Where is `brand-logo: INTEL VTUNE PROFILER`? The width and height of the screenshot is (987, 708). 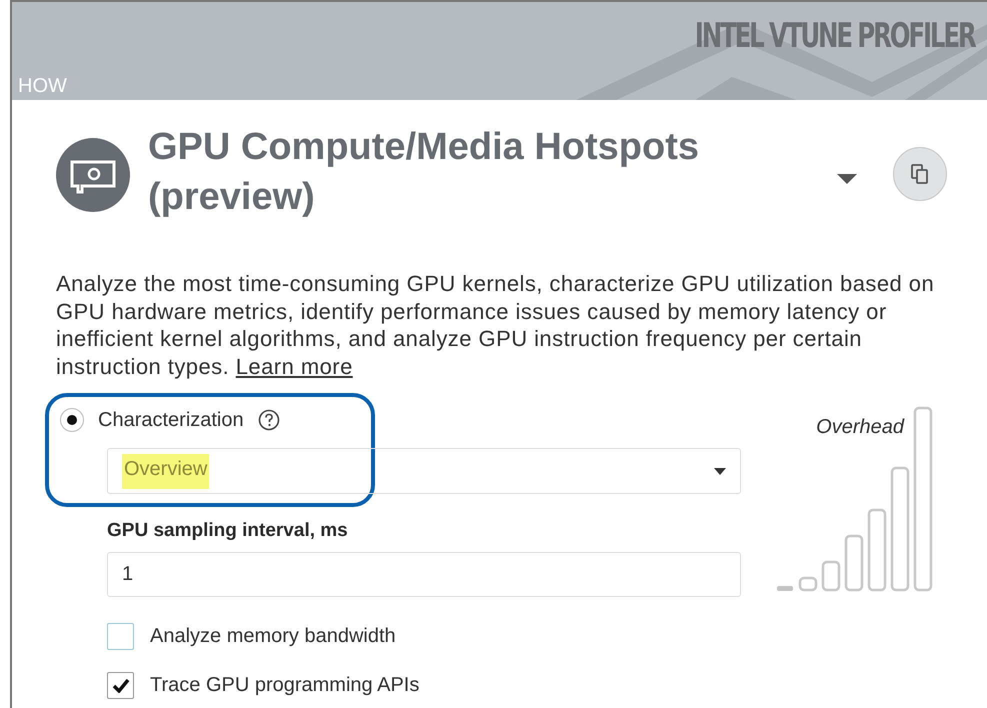
brand-logo: INTEL VTUNE PROFILER is located at coordinates (835, 36).